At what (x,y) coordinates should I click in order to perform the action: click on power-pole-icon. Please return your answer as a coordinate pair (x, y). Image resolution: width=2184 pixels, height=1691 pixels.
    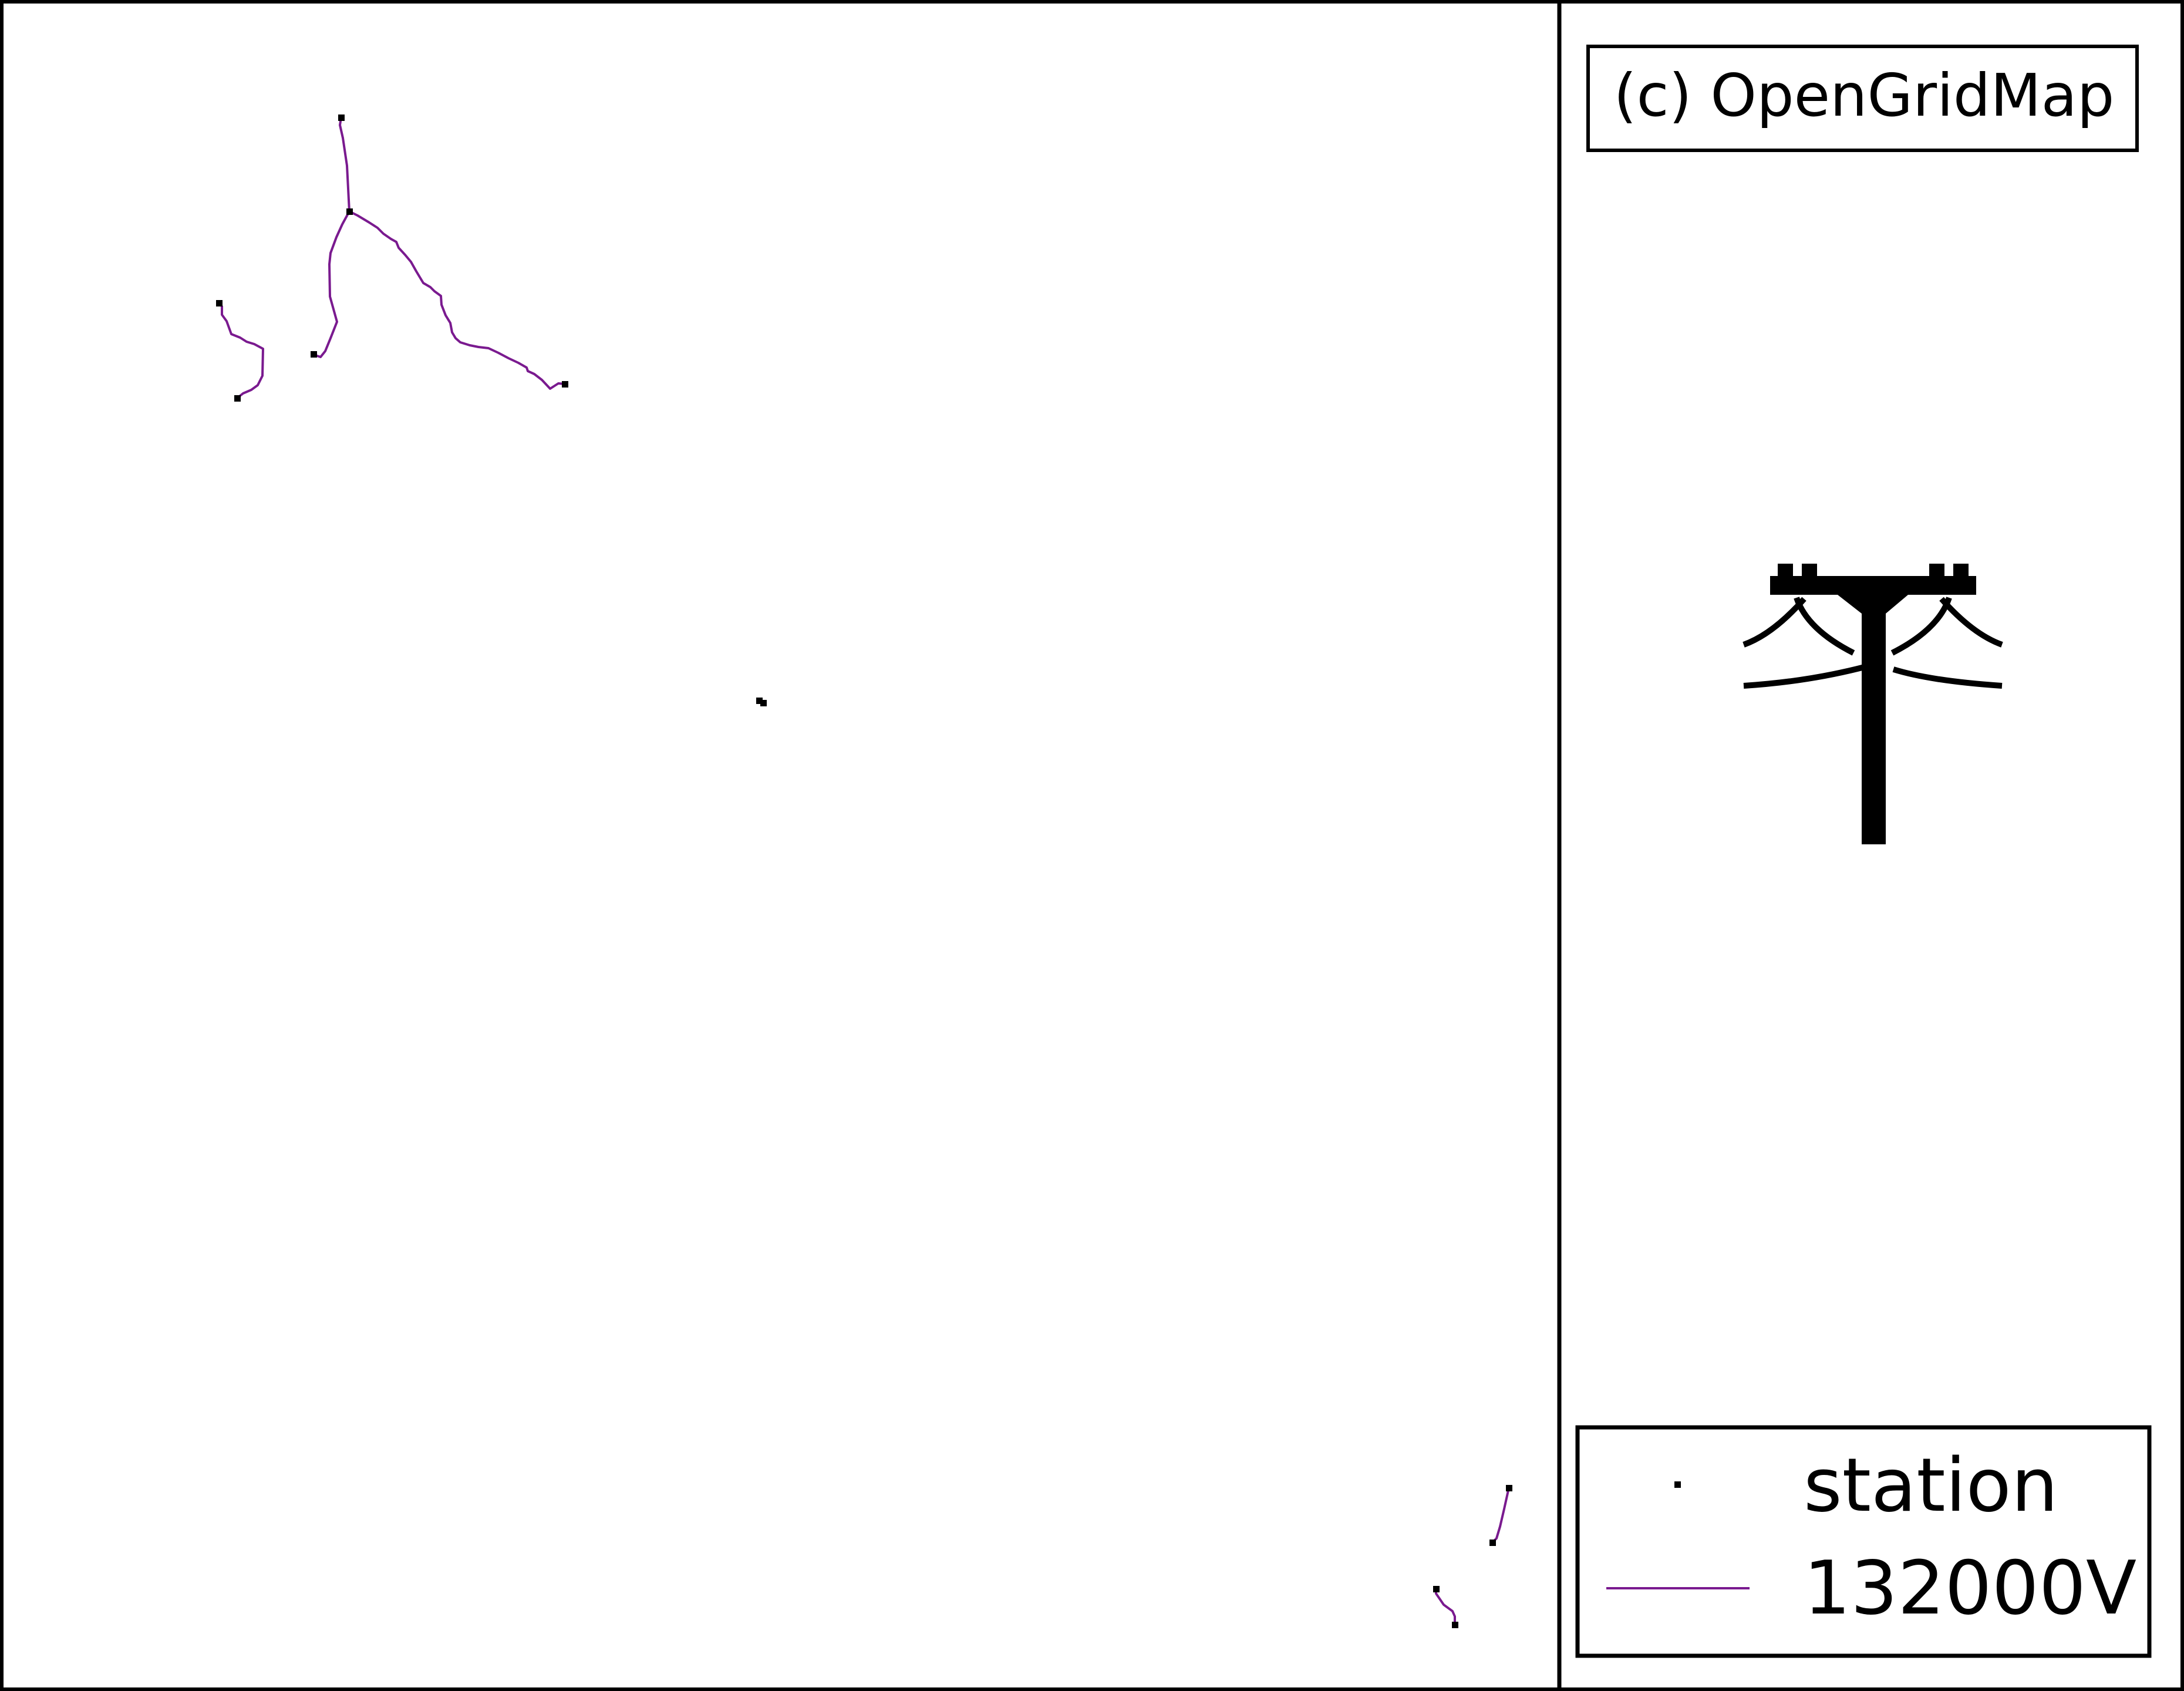
    Looking at the image, I should click on (1873, 704).